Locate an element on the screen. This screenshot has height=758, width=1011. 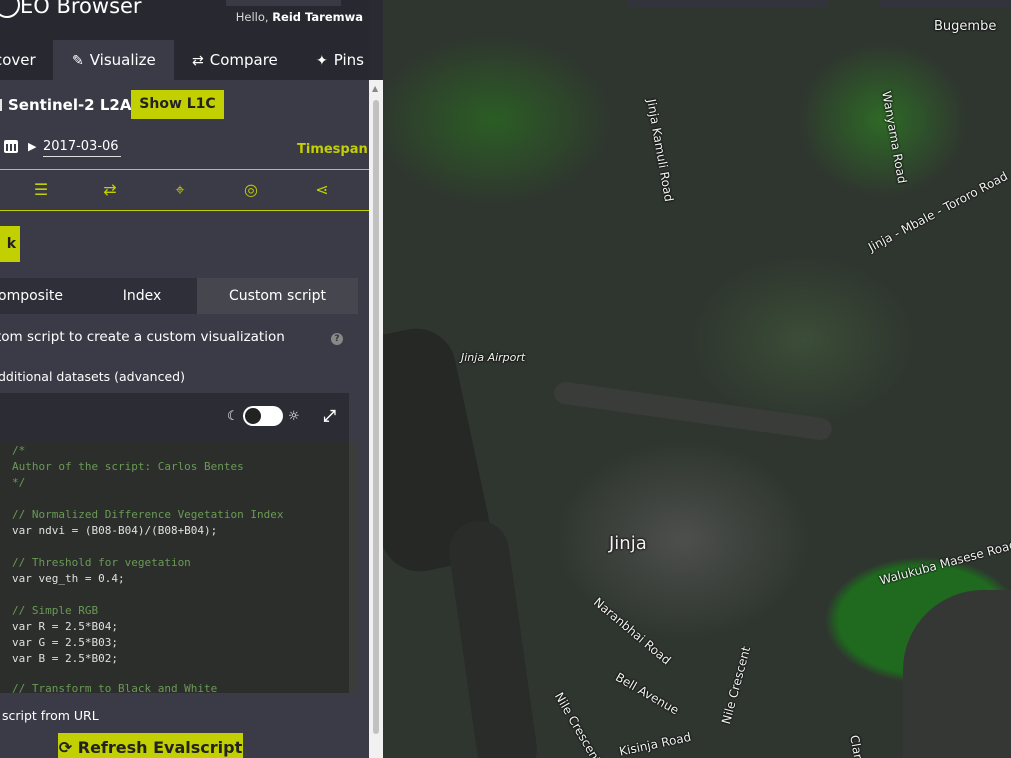
code-line: var R = 2.5*B04; is located at coordinates (65, 626).